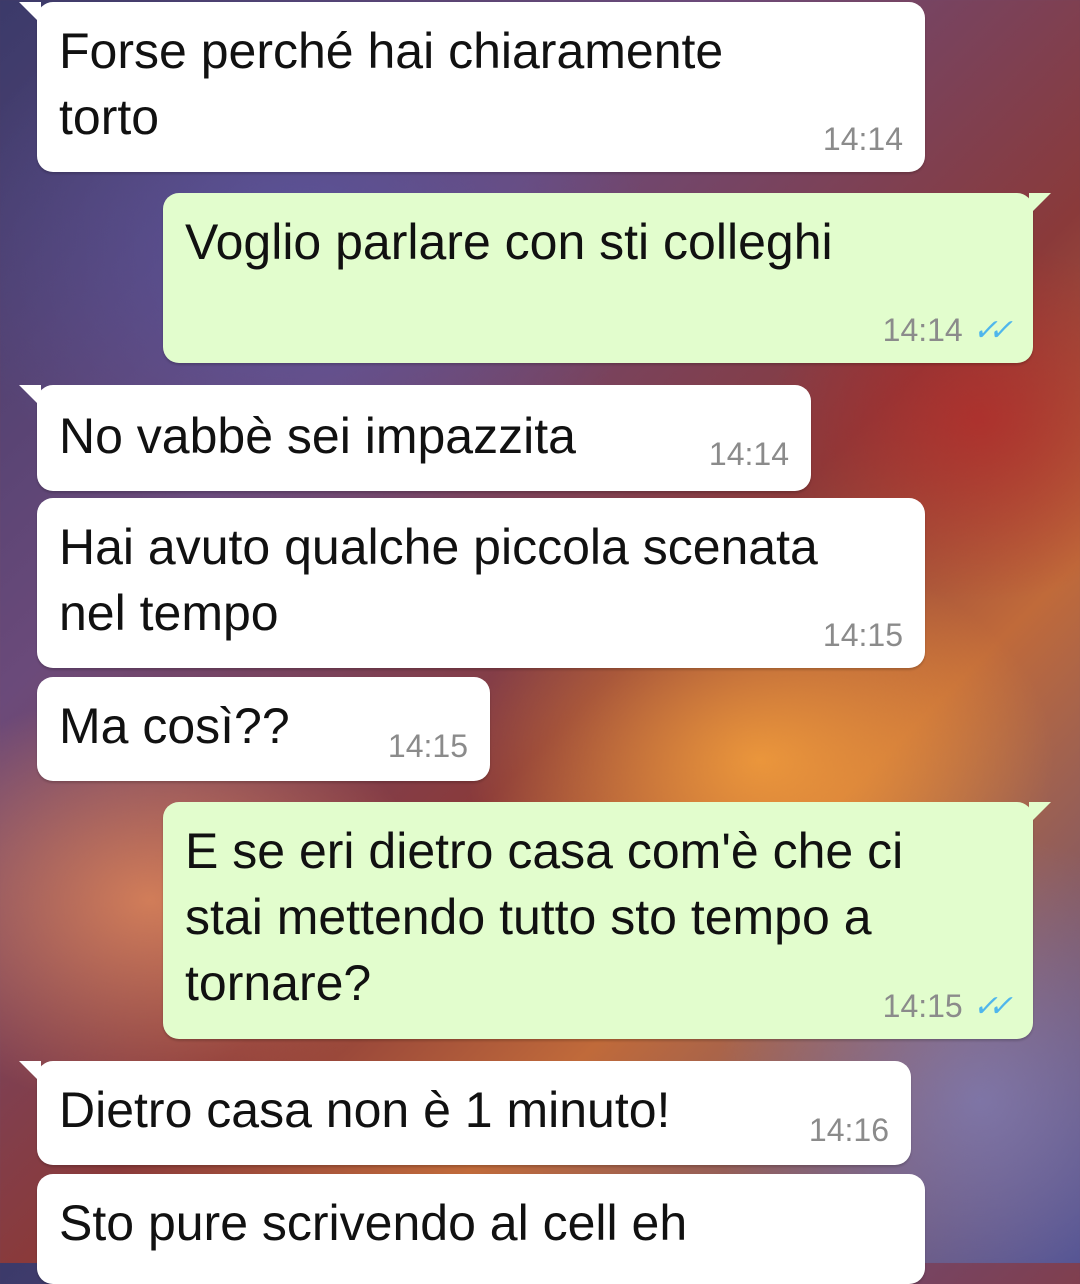 This screenshot has height=1284, width=1080. What do you see at coordinates (174, 726) in the screenshot?
I see `message-text: Ma così??` at bounding box center [174, 726].